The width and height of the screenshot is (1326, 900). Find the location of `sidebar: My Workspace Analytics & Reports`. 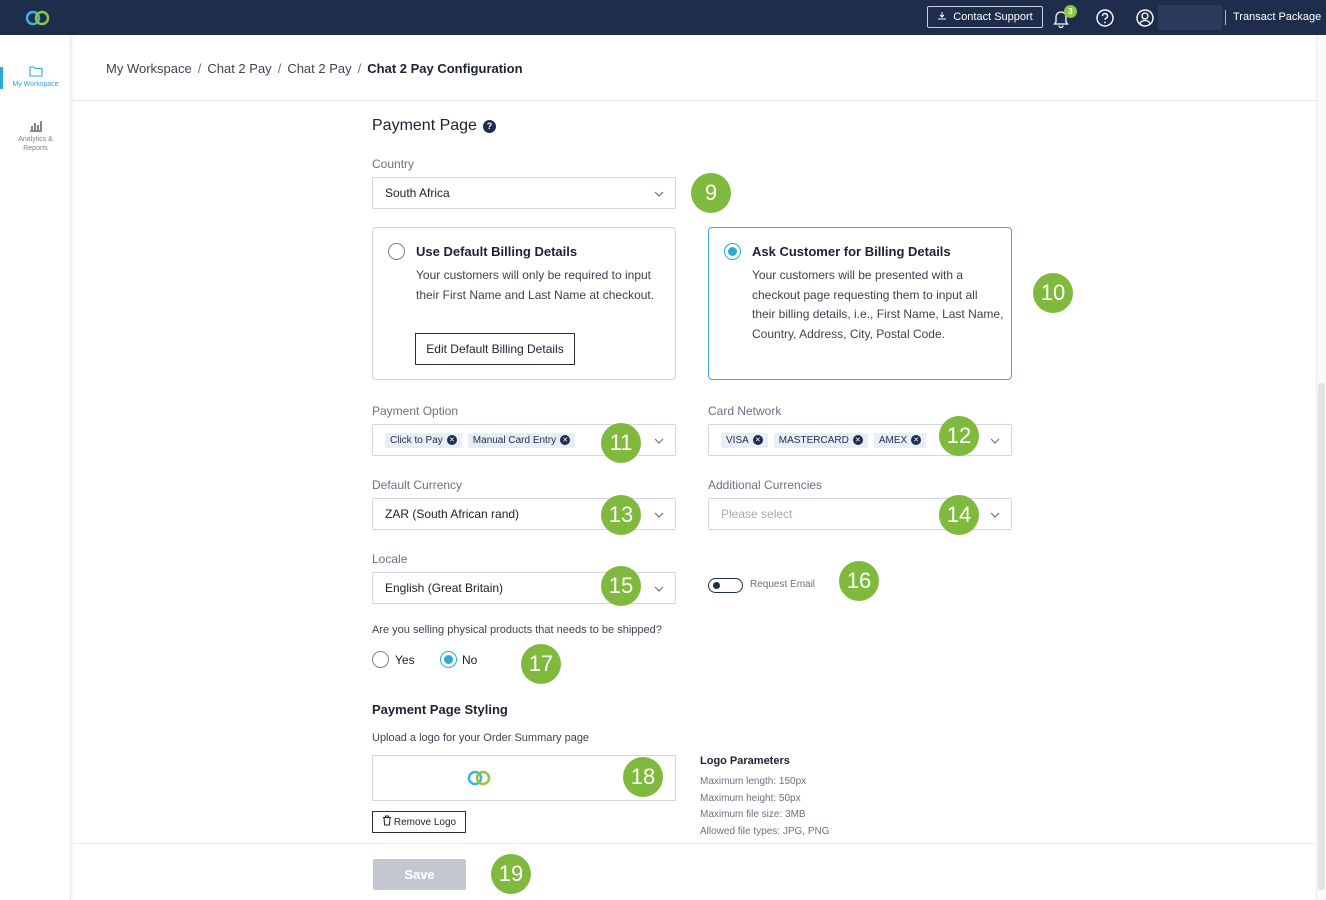

sidebar: My Workspace Analytics & Reports is located at coordinates (35, 467).